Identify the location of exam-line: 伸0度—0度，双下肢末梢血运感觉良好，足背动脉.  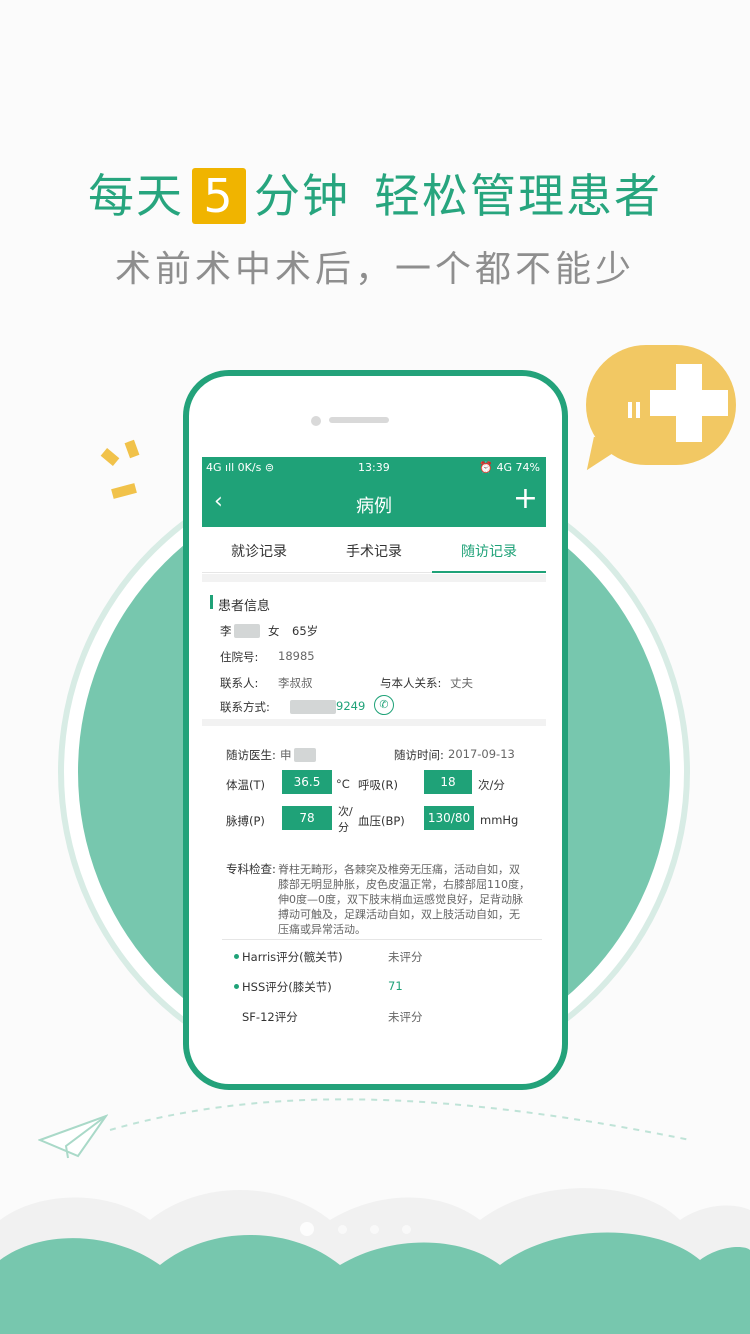
(400, 899).